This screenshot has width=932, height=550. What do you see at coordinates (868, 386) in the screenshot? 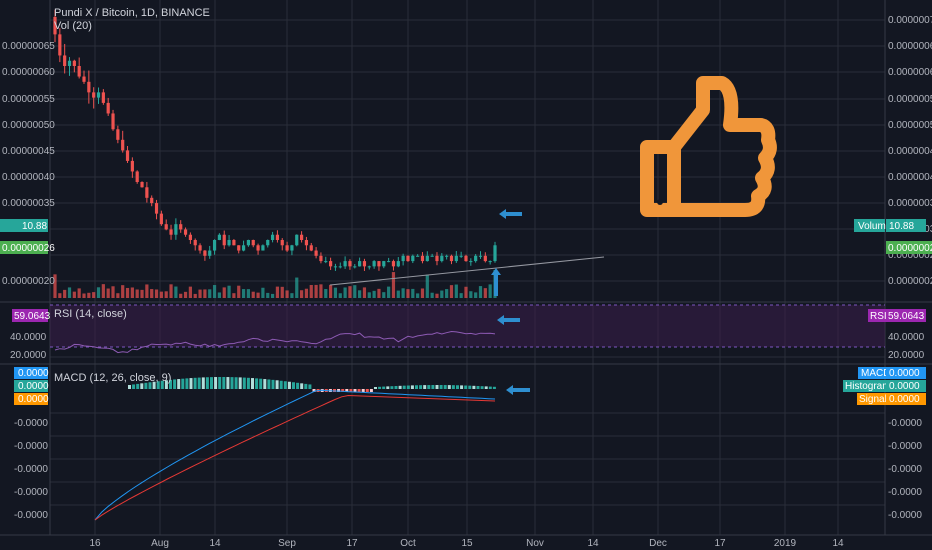
I see `hist-tag-right-name: Histogram` at bounding box center [868, 386].